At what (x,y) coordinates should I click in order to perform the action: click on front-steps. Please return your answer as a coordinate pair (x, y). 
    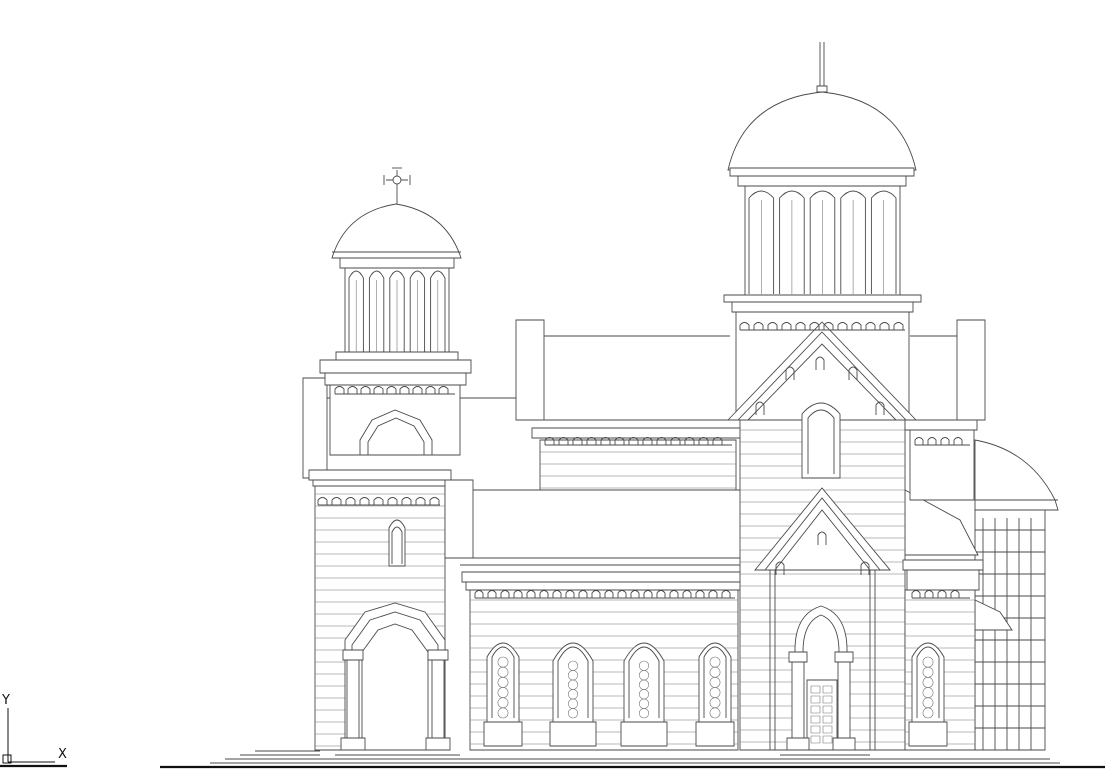
    Looking at the image, I should click on (635, 757).